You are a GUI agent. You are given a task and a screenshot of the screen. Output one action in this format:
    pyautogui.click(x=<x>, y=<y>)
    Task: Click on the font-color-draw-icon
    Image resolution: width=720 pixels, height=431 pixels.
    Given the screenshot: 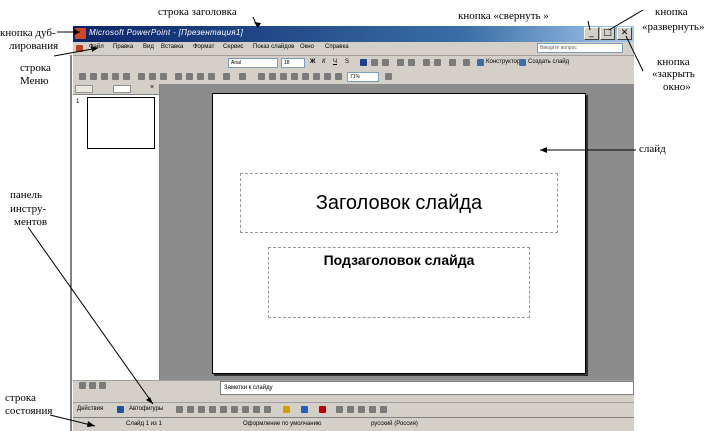 What is the action you would take?
    pyautogui.click(x=322, y=409)
    